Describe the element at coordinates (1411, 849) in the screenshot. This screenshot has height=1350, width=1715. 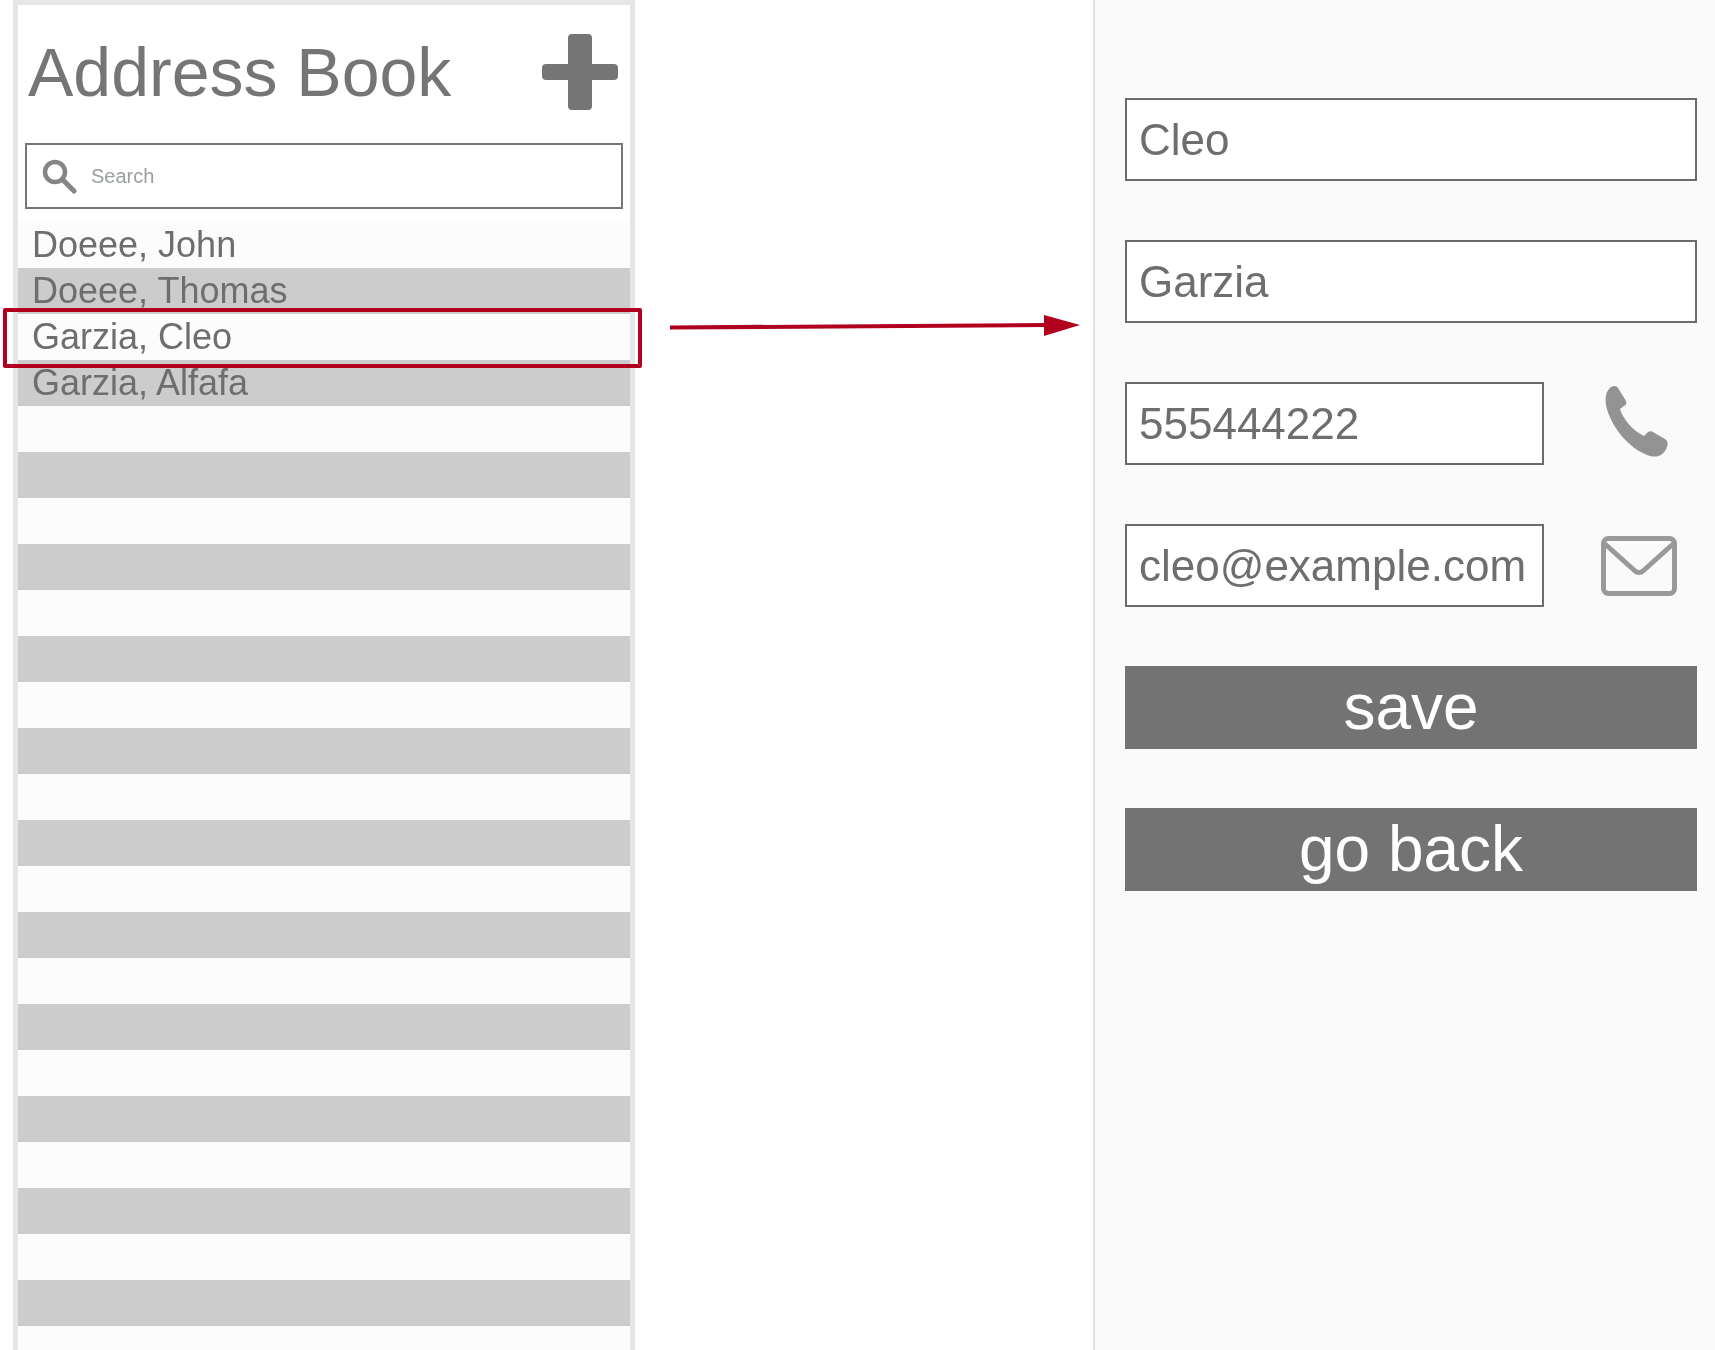
I see `form-button: go back` at that location.